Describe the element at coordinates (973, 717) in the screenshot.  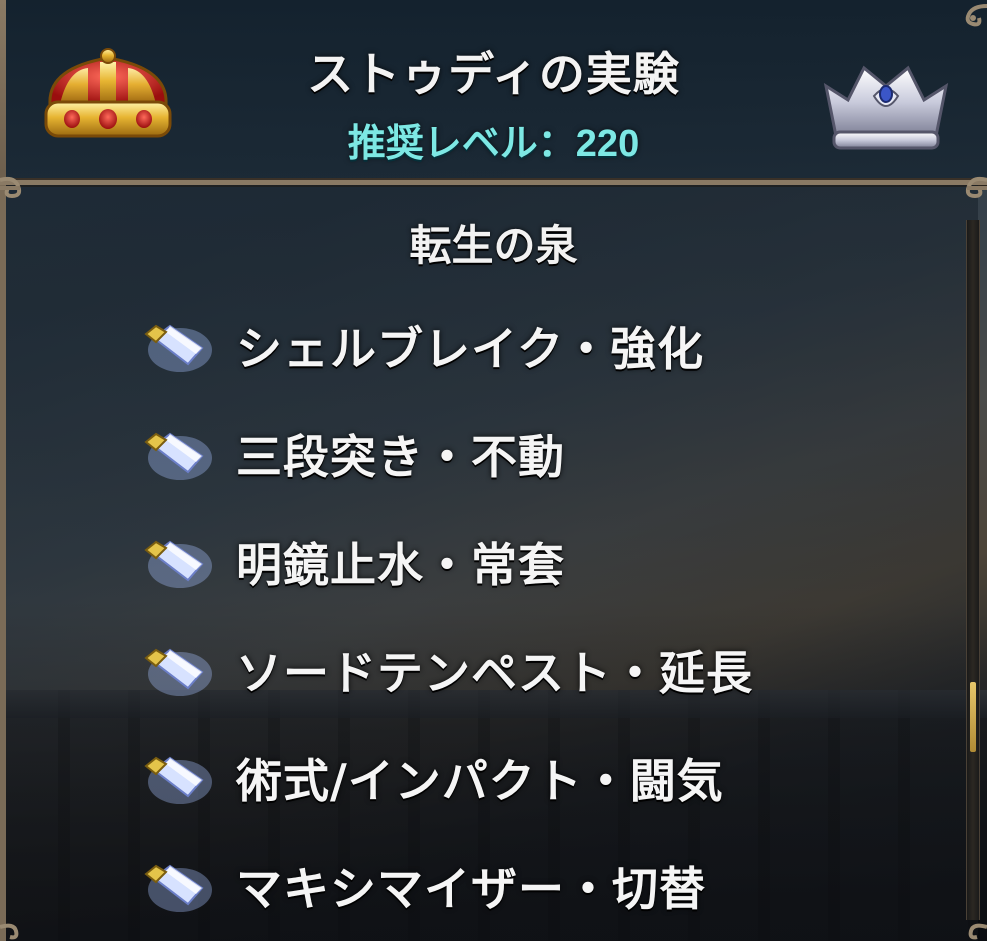
I see `scrollbar-thumb` at that location.